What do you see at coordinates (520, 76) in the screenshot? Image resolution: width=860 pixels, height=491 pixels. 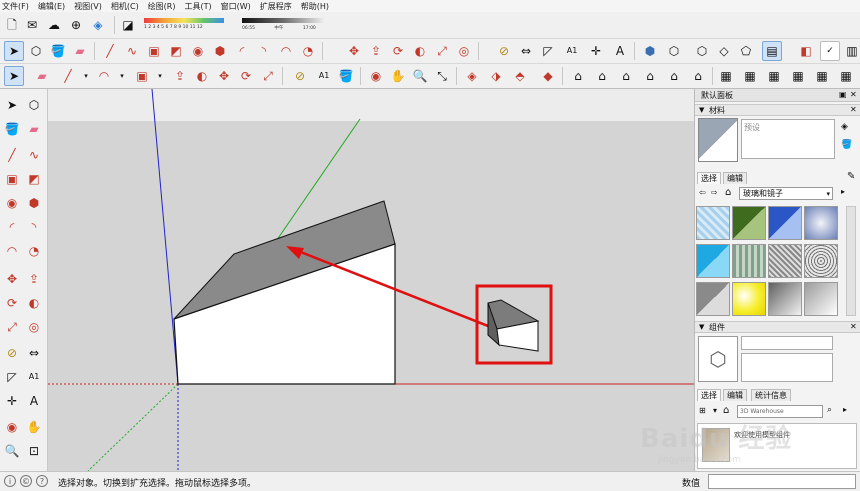 I see `share-component-icon: ⬘` at bounding box center [520, 76].